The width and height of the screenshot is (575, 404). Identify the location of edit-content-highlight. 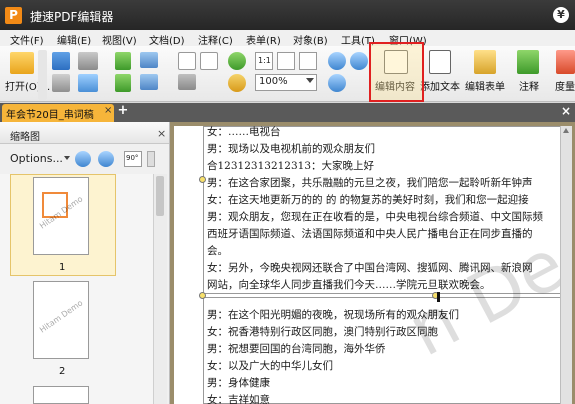
(396, 72).